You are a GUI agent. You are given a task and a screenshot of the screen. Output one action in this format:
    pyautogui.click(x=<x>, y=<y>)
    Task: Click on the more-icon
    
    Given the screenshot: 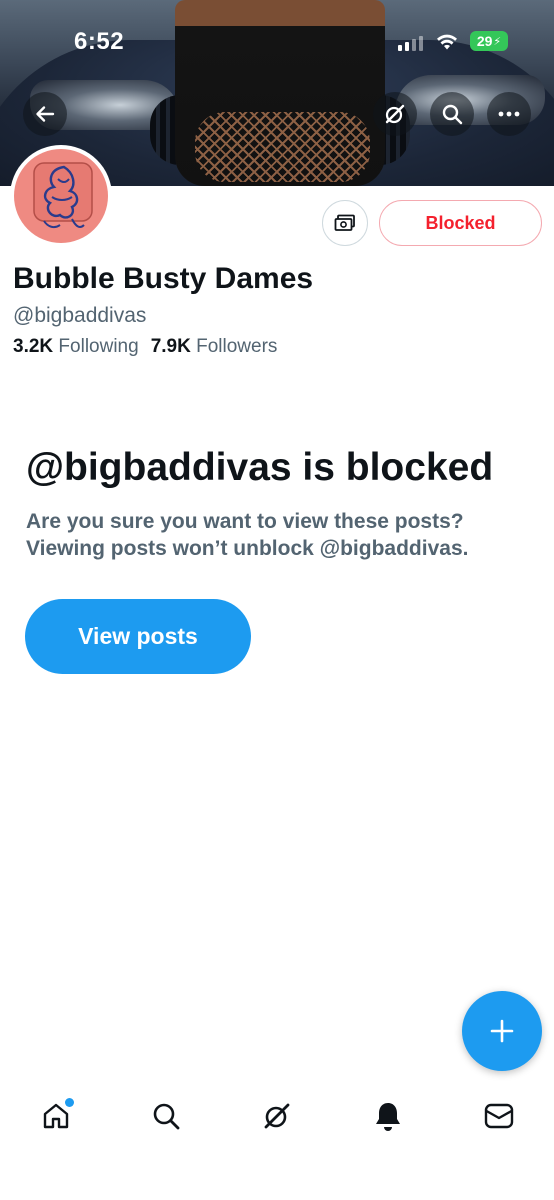 What is the action you would take?
    pyautogui.click(x=509, y=114)
    